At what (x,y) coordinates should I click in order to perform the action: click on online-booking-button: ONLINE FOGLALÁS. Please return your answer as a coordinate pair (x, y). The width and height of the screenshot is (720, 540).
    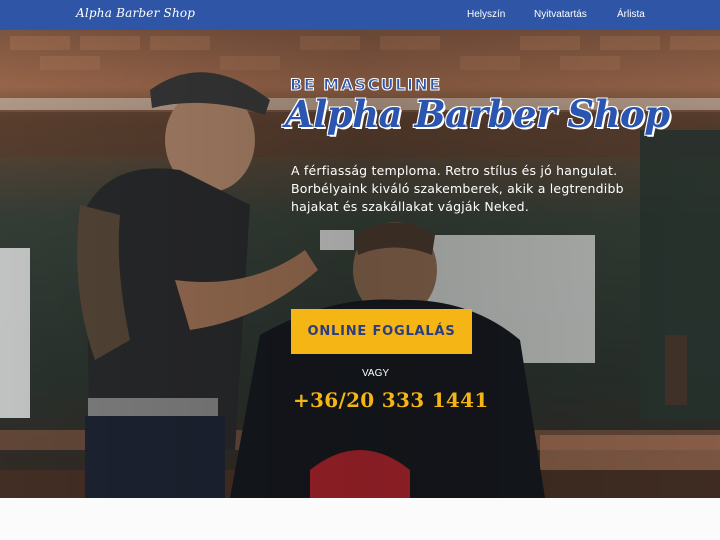
    Looking at the image, I should click on (381, 331).